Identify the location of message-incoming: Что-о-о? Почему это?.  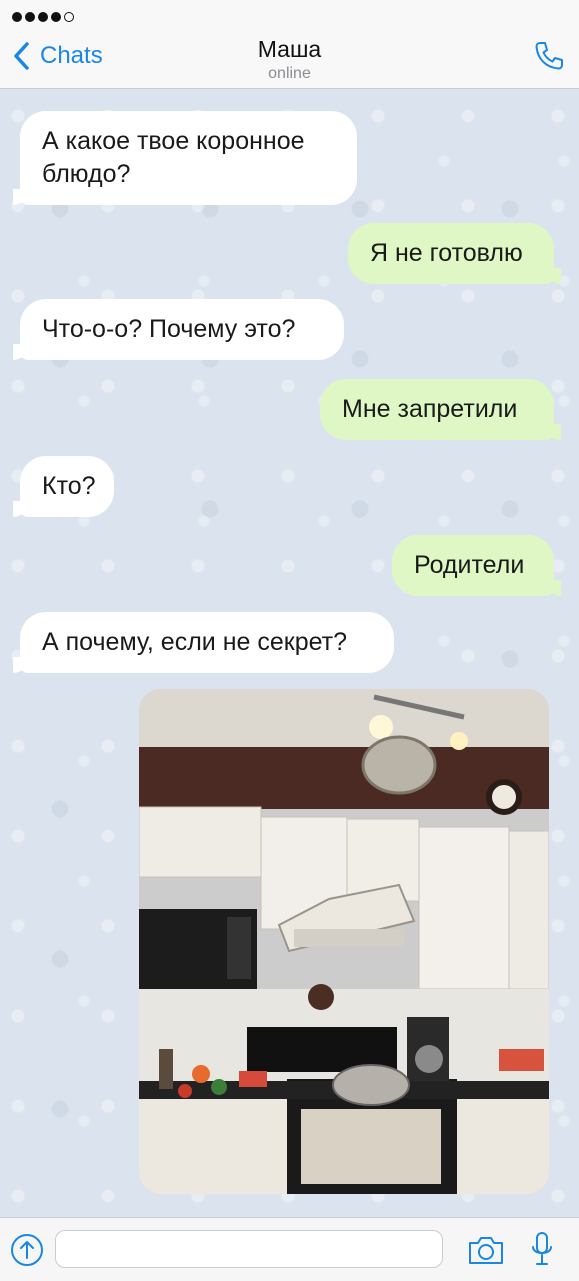
(178, 329).